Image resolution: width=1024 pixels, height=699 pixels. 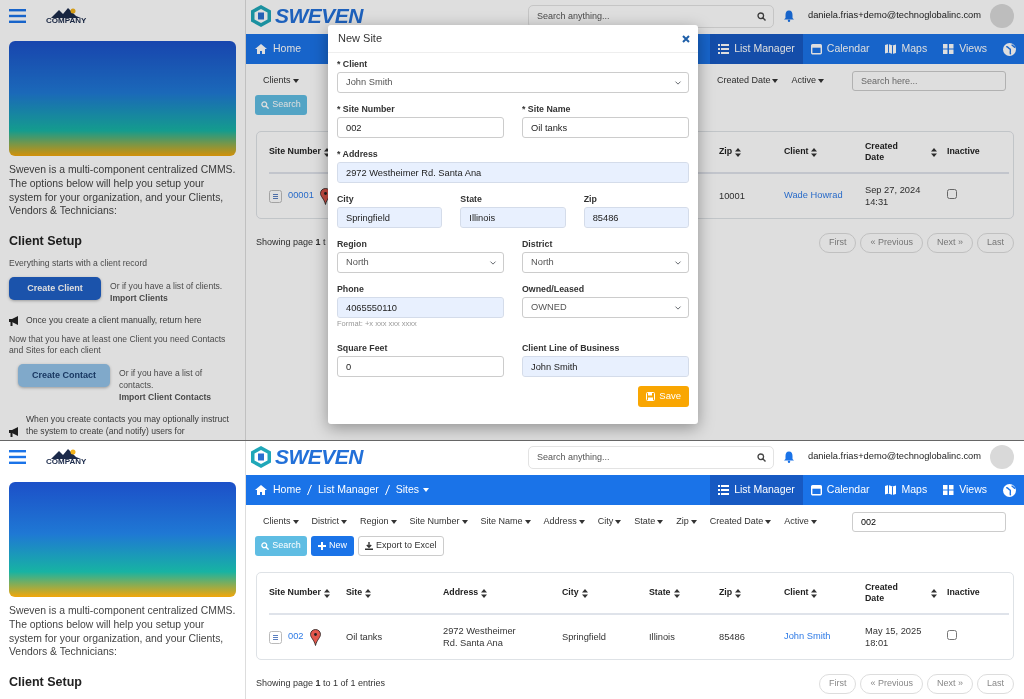 What do you see at coordinates (346, 199) in the screenshot?
I see `field-label: City` at bounding box center [346, 199].